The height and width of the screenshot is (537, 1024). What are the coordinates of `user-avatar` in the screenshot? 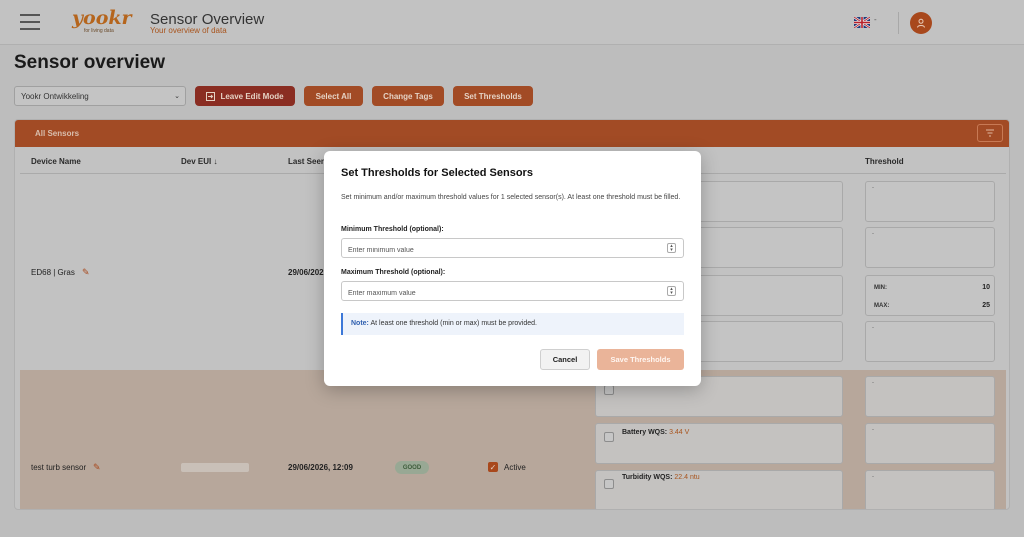 It's located at (921, 23).